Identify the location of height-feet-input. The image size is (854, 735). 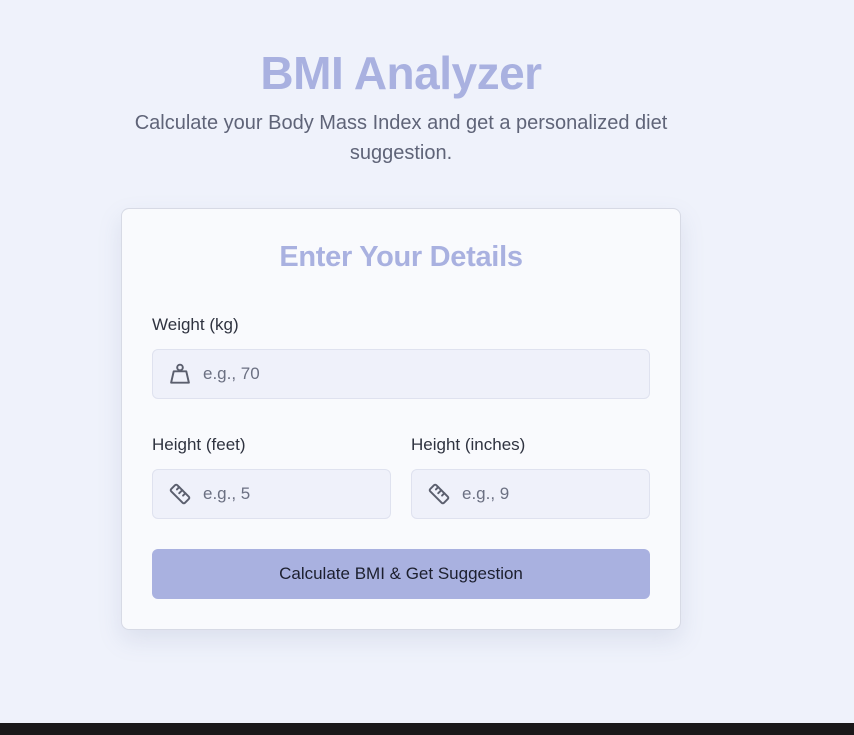
(296, 494).